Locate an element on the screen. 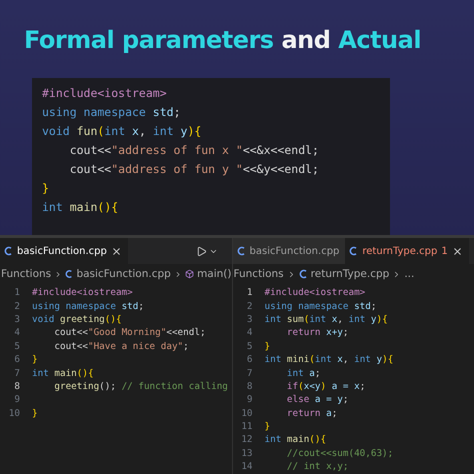  code-line: cout<<"address of fun y "<<&y<<endl; is located at coordinates (194, 169).